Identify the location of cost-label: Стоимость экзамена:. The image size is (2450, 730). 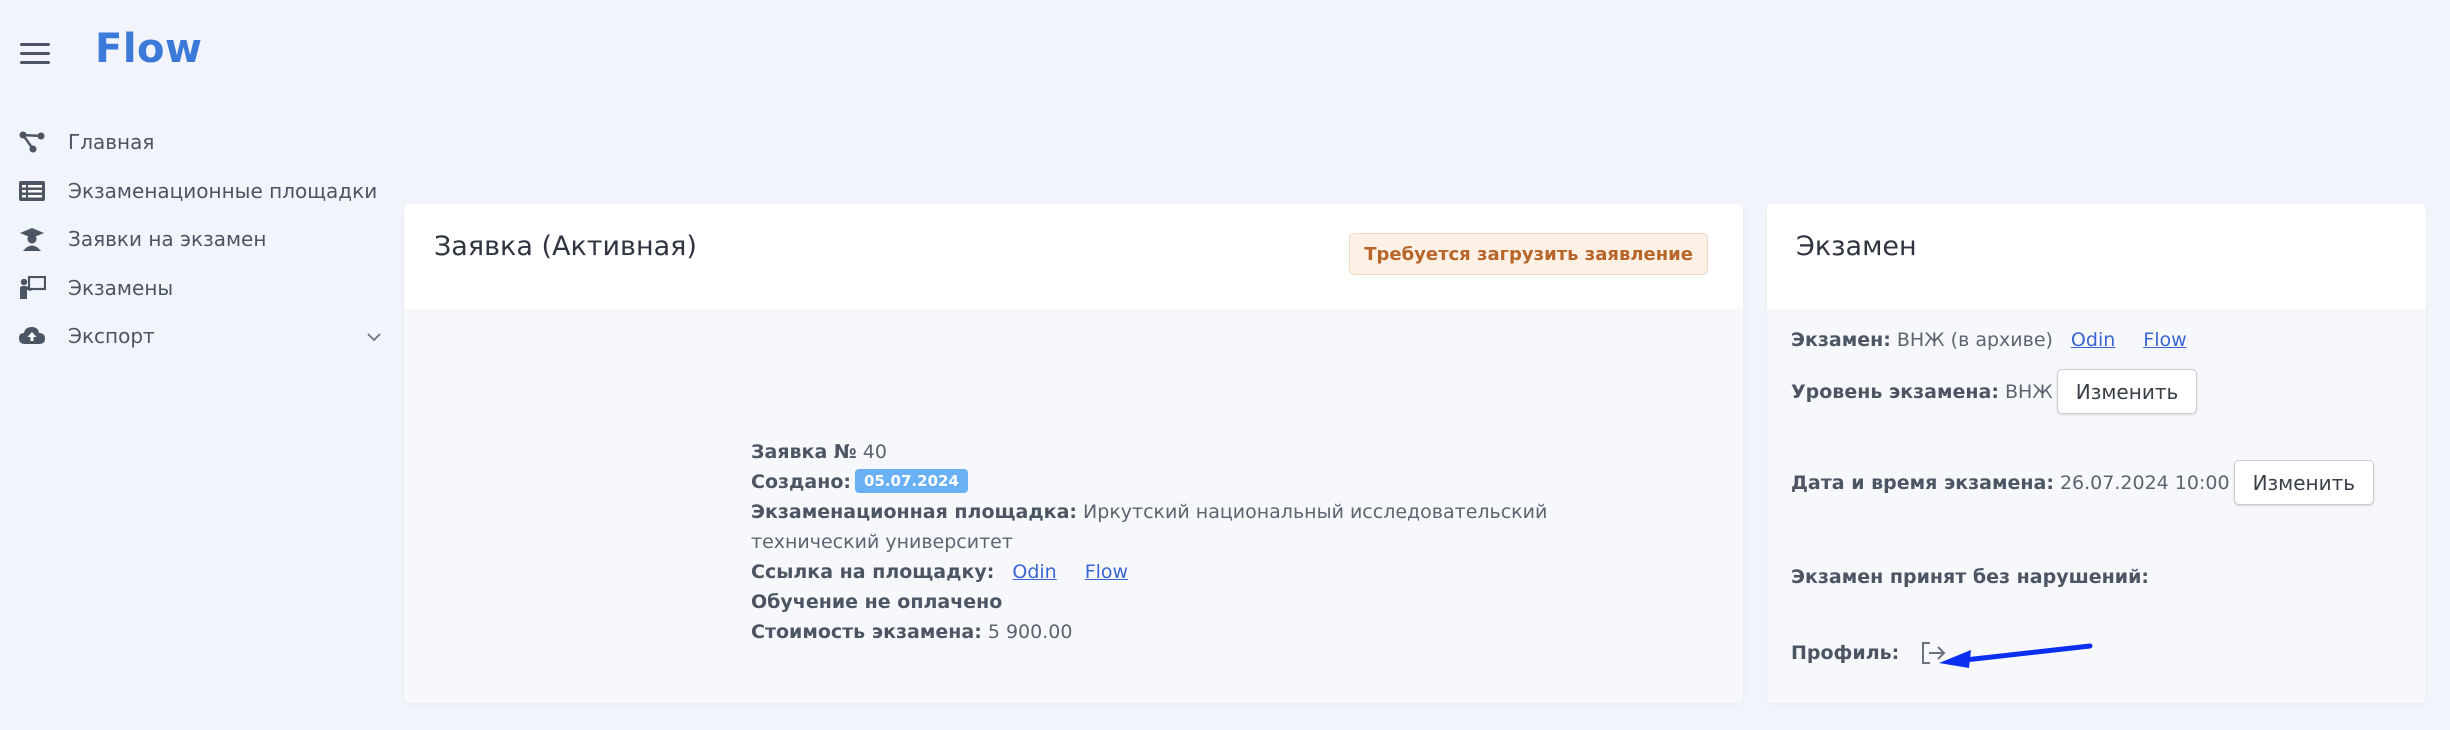
(866, 632).